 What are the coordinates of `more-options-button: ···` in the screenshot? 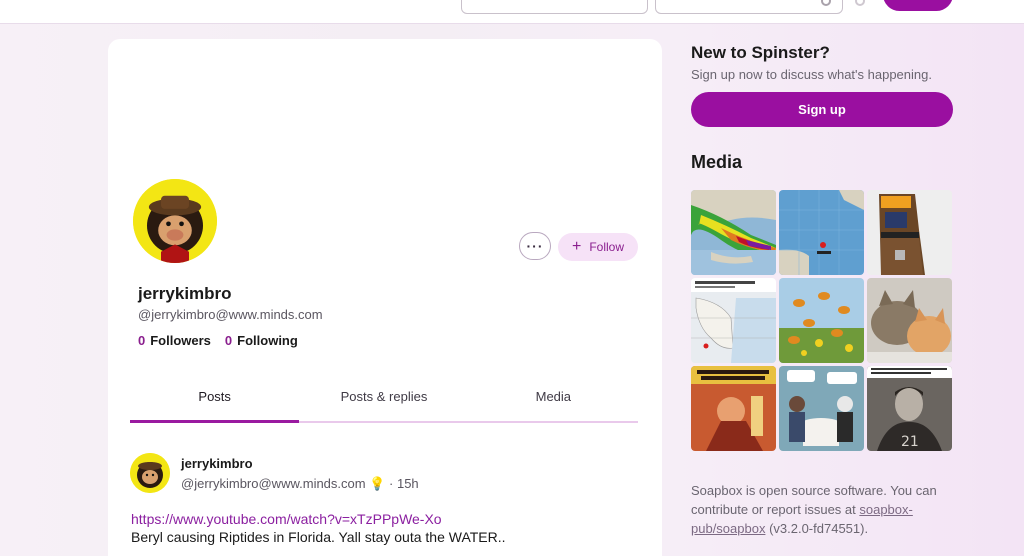 It's located at (535, 246).